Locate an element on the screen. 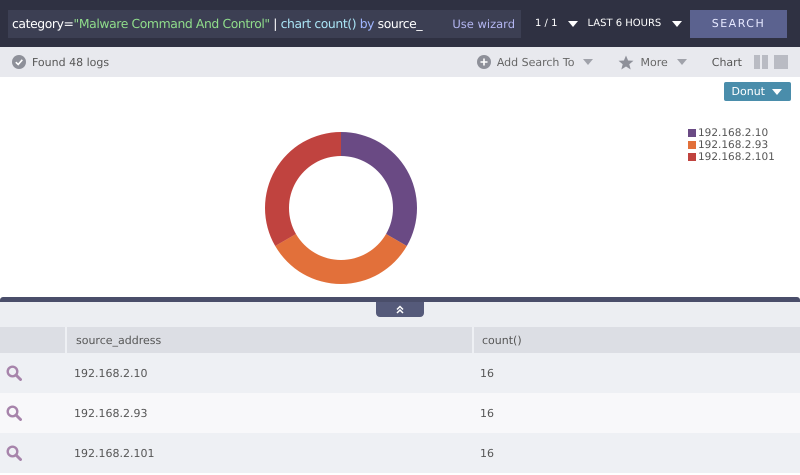 This screenshot has height=475, width=800. query-text: category="Malware Command And Control" | chart count() by source_ is located at coordinates (217, 23).